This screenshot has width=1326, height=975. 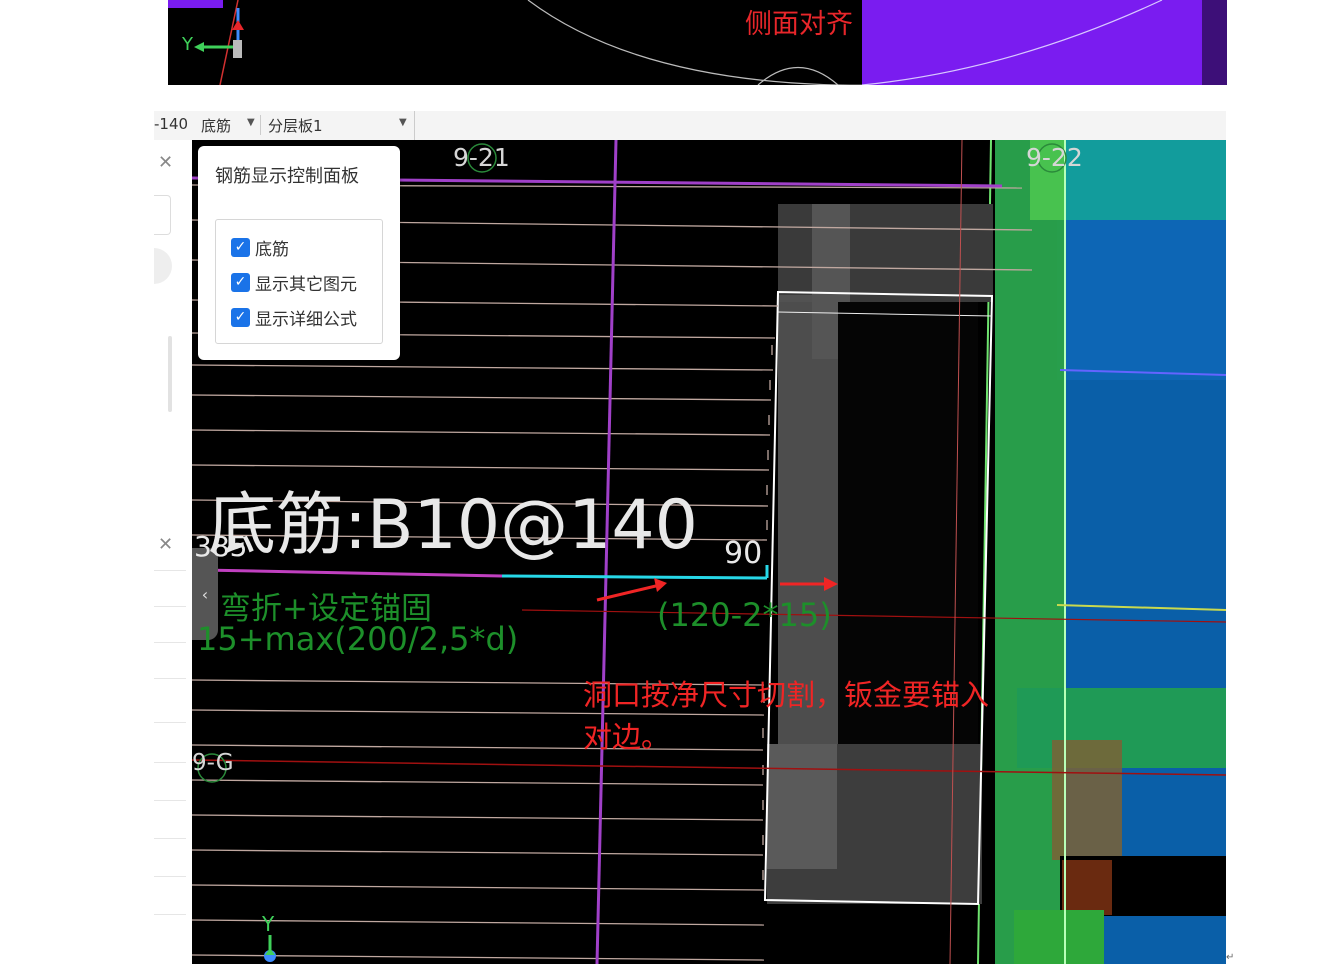 I want to click on spacing-value: -140, so click(x=171, y=124).